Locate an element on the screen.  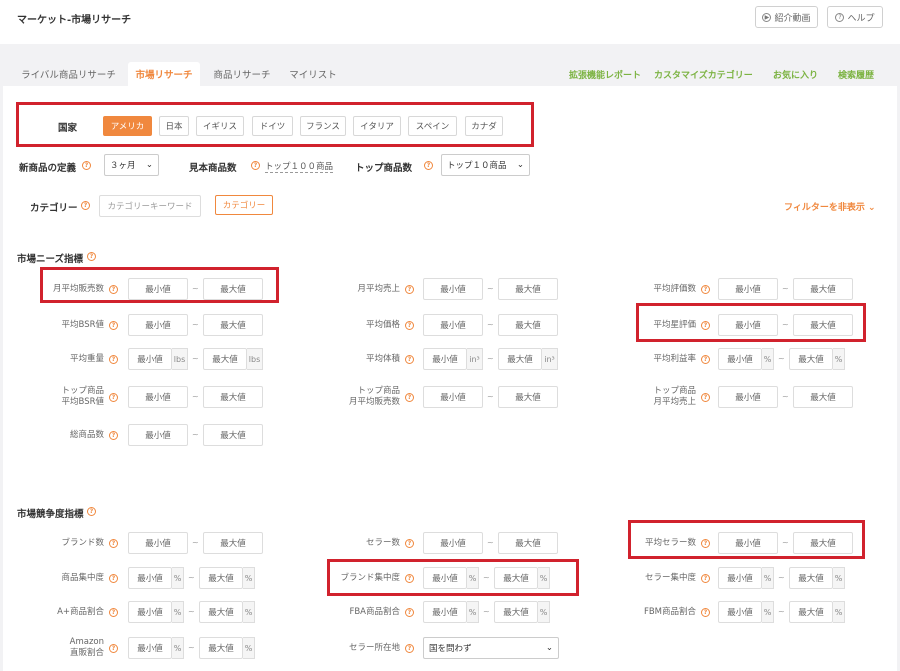
hide-filter-link: フィルターを非表示 ⌄ is located at coordinates (830, 206).